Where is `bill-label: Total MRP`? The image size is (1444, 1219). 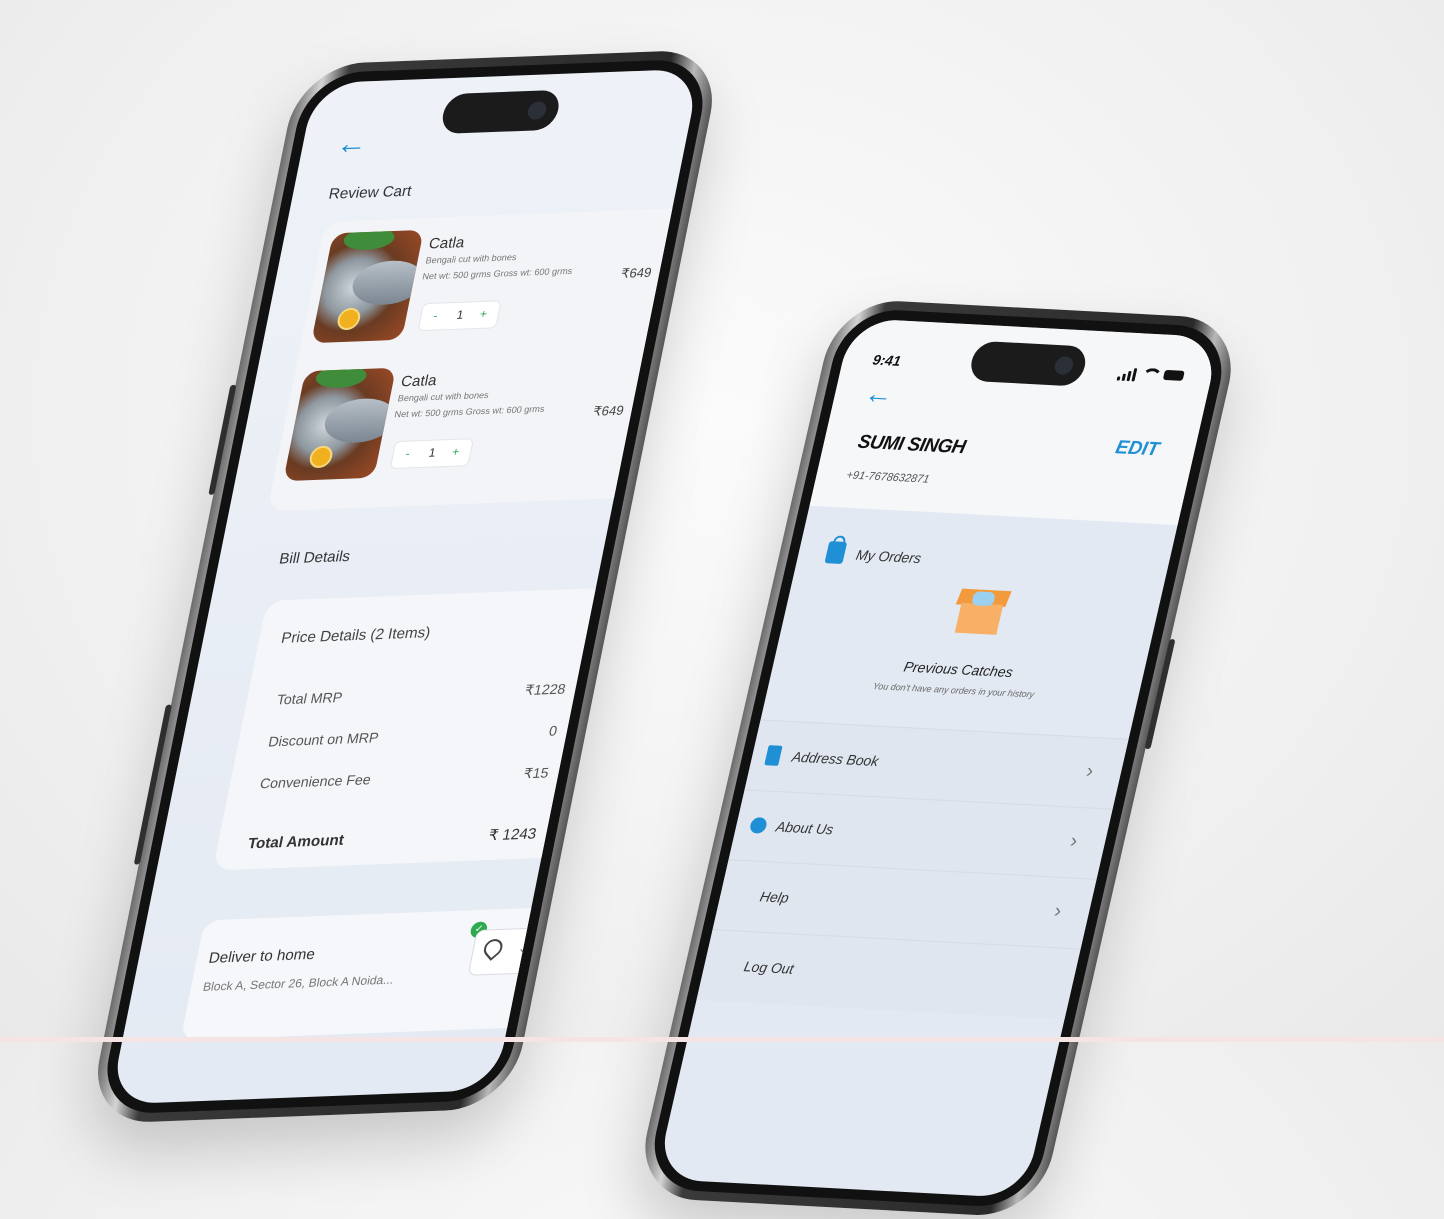 bill-label: Total MRP is located at coordinates (309, 698).